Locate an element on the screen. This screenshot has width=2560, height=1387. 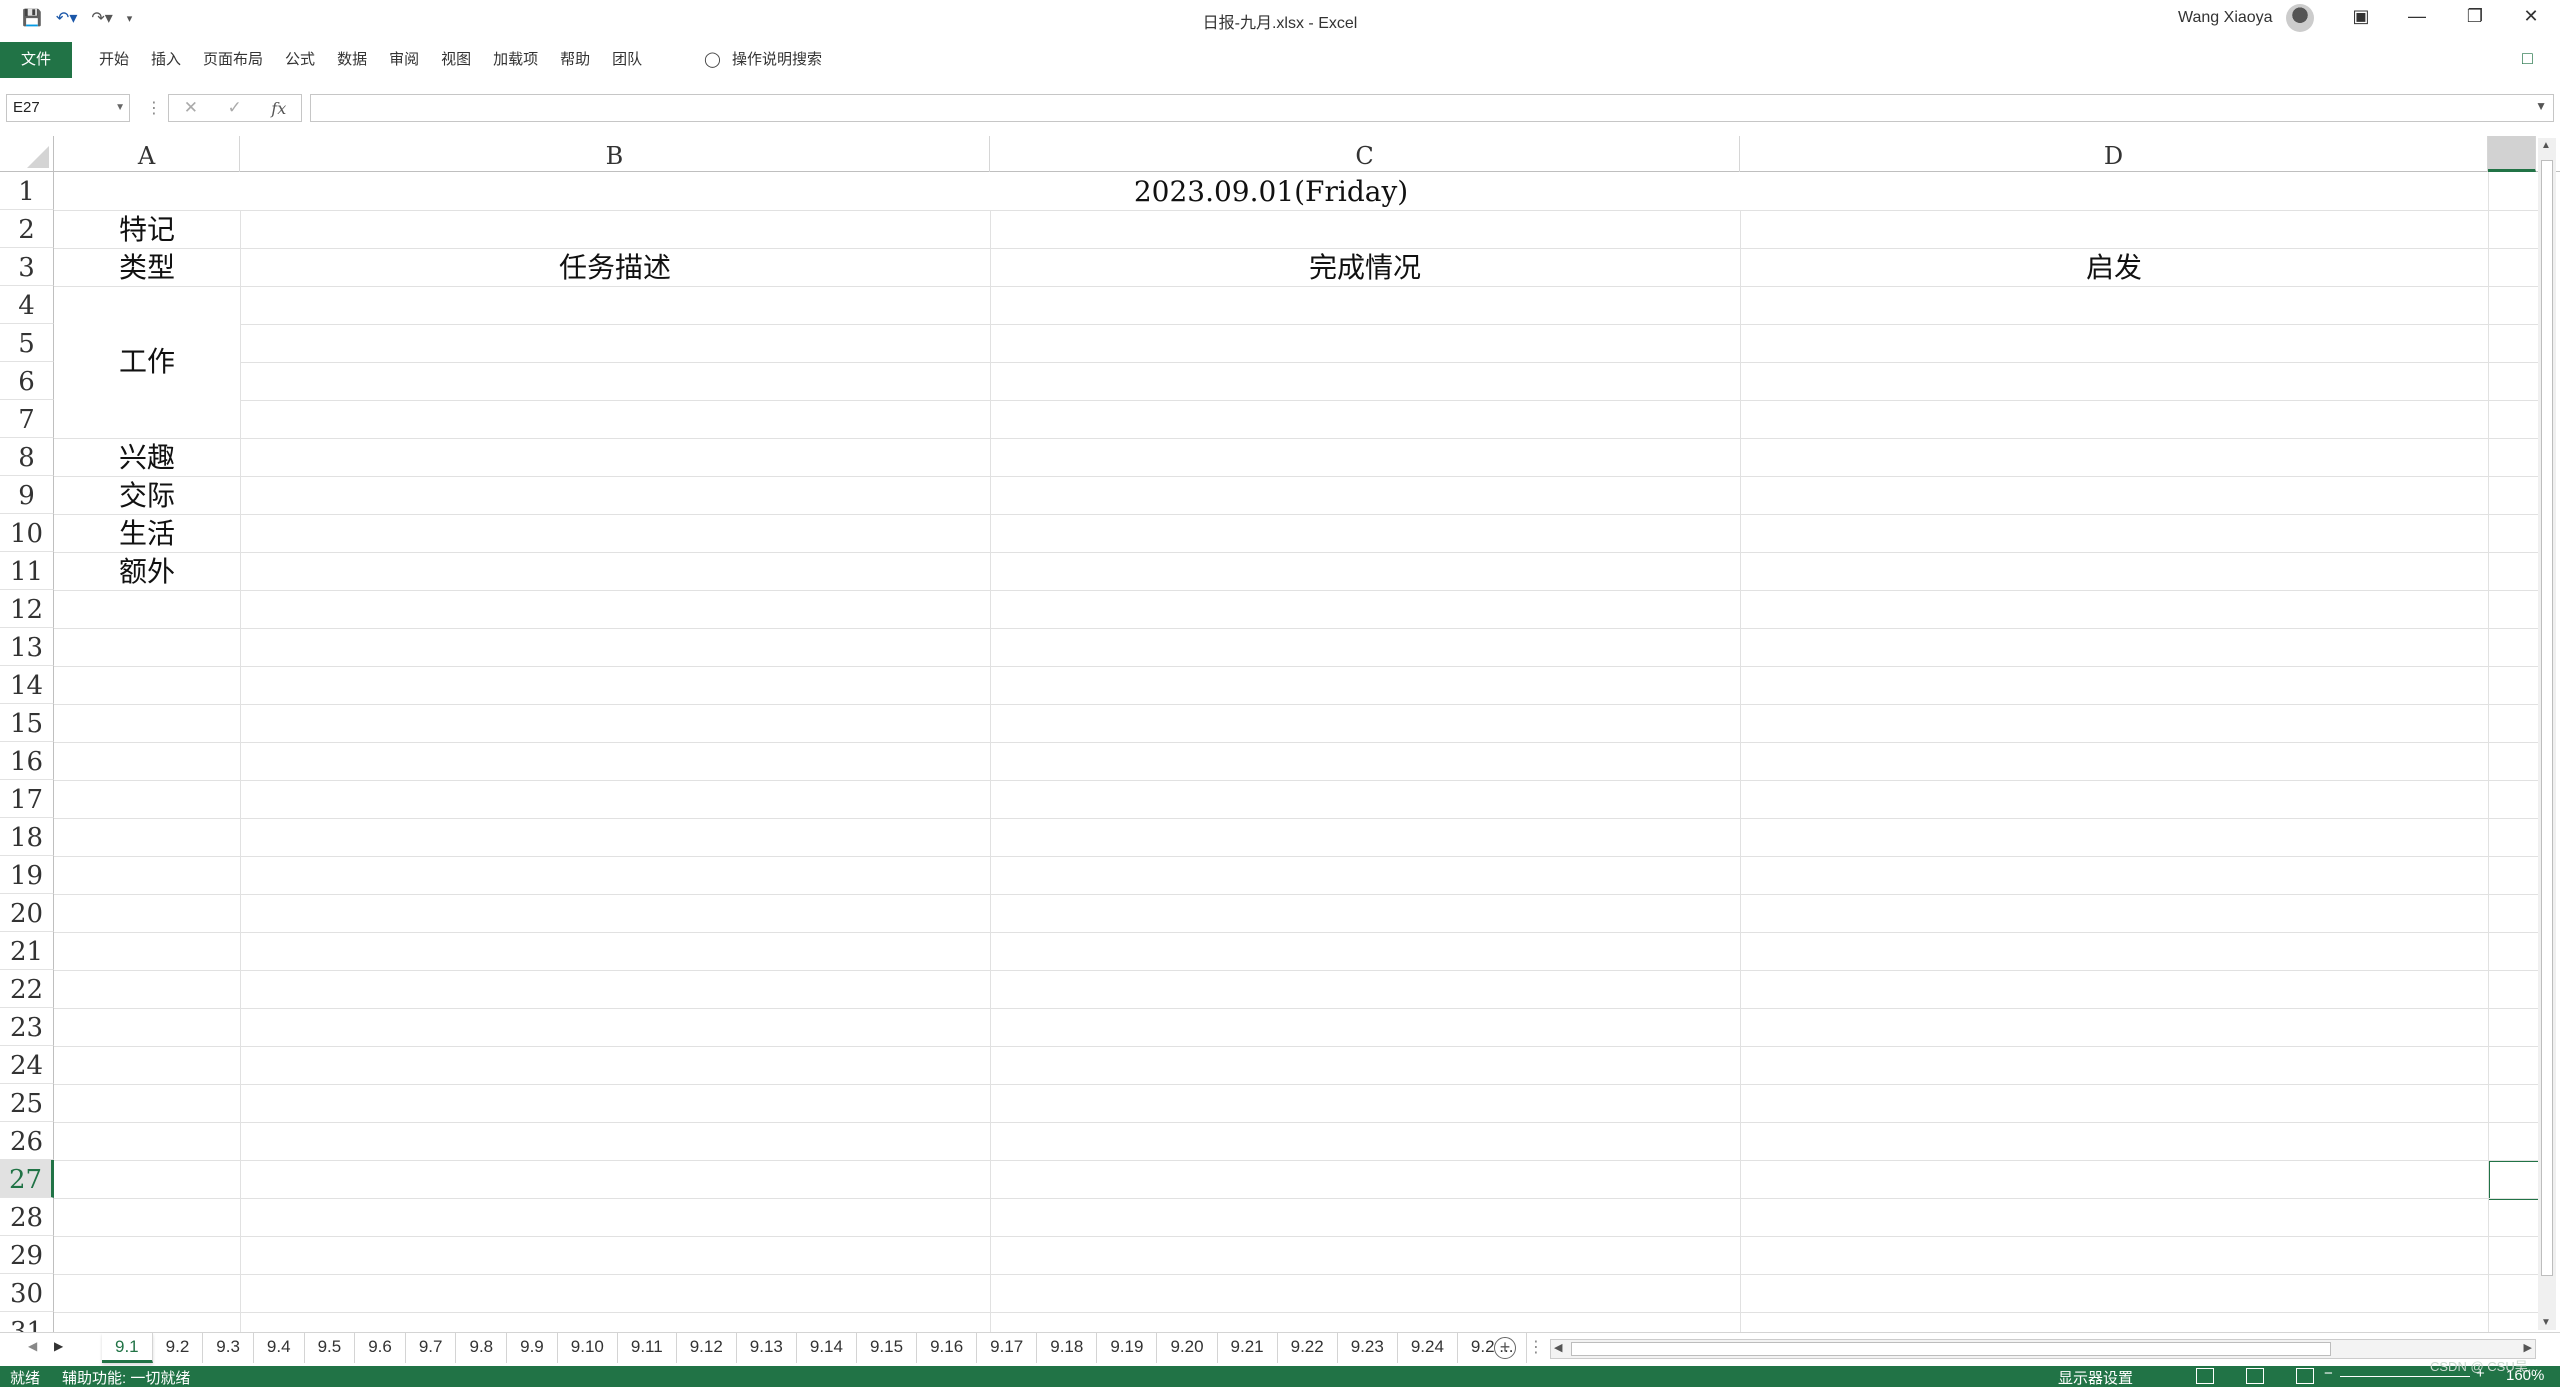
new-sheet-icon: + is located at coordinates (1505, 1348).